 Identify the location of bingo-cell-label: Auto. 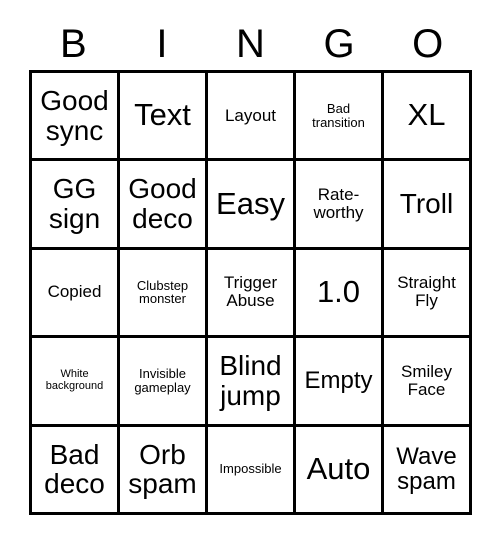
(338, 468).